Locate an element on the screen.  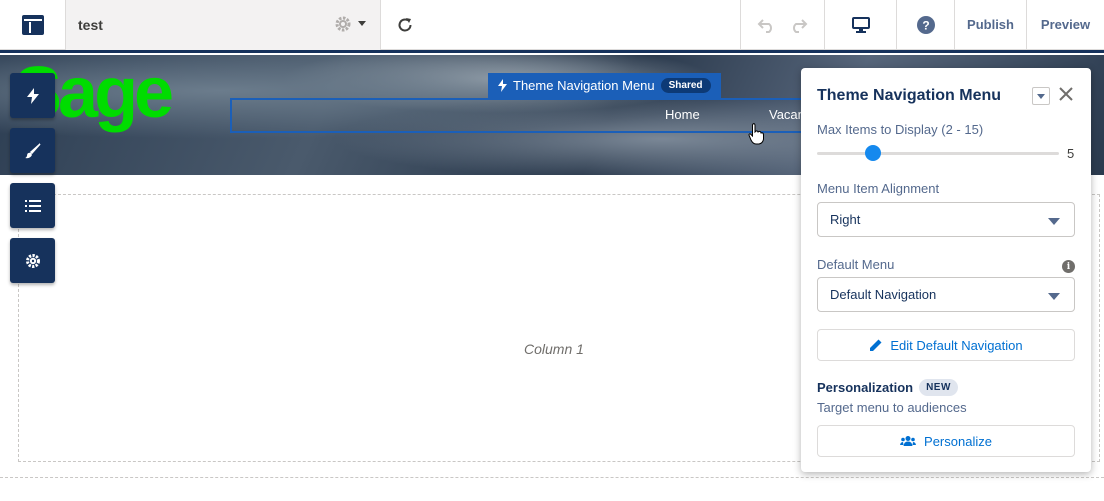
nav-component-tag: Theme Navigation Menu Shared is located at coordinates (604, 85).